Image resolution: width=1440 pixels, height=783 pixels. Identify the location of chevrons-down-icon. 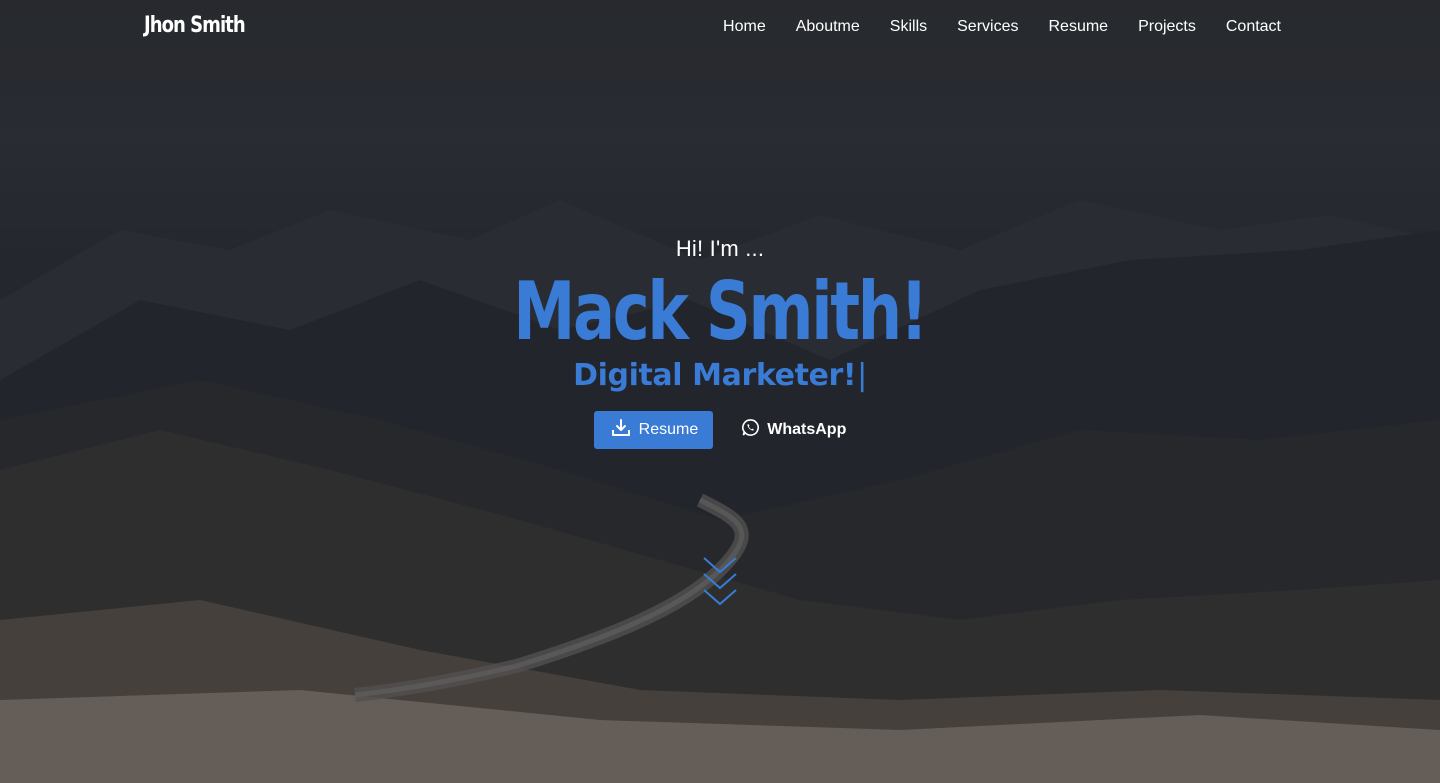
(720, 584).